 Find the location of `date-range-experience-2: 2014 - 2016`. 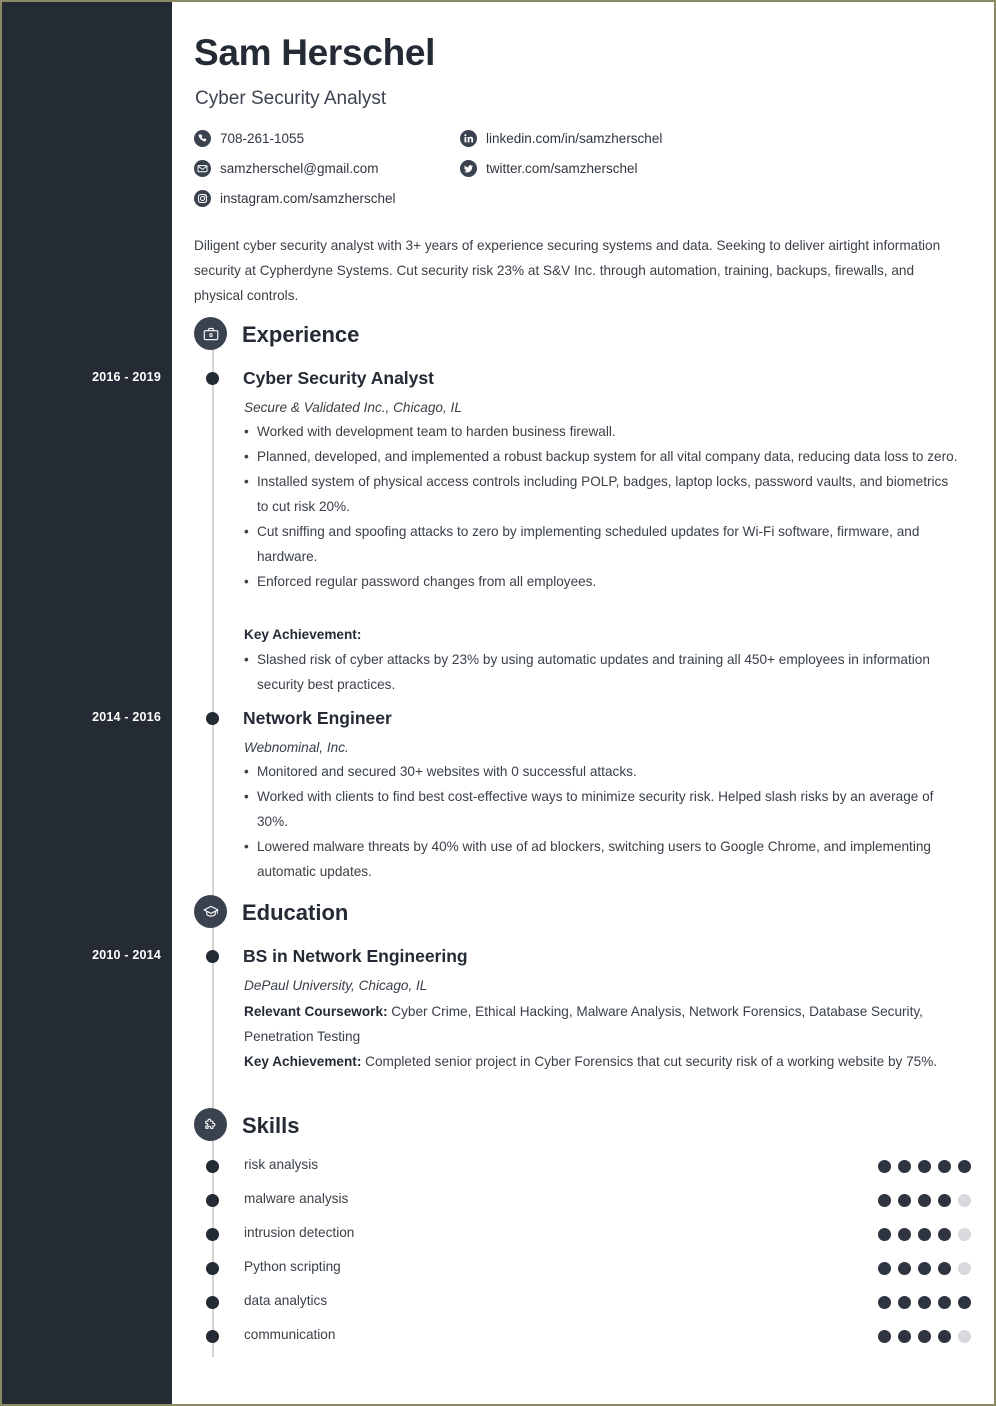

date-range-experience-2: 2014 - 2016 is located at coordinates (126, 717).